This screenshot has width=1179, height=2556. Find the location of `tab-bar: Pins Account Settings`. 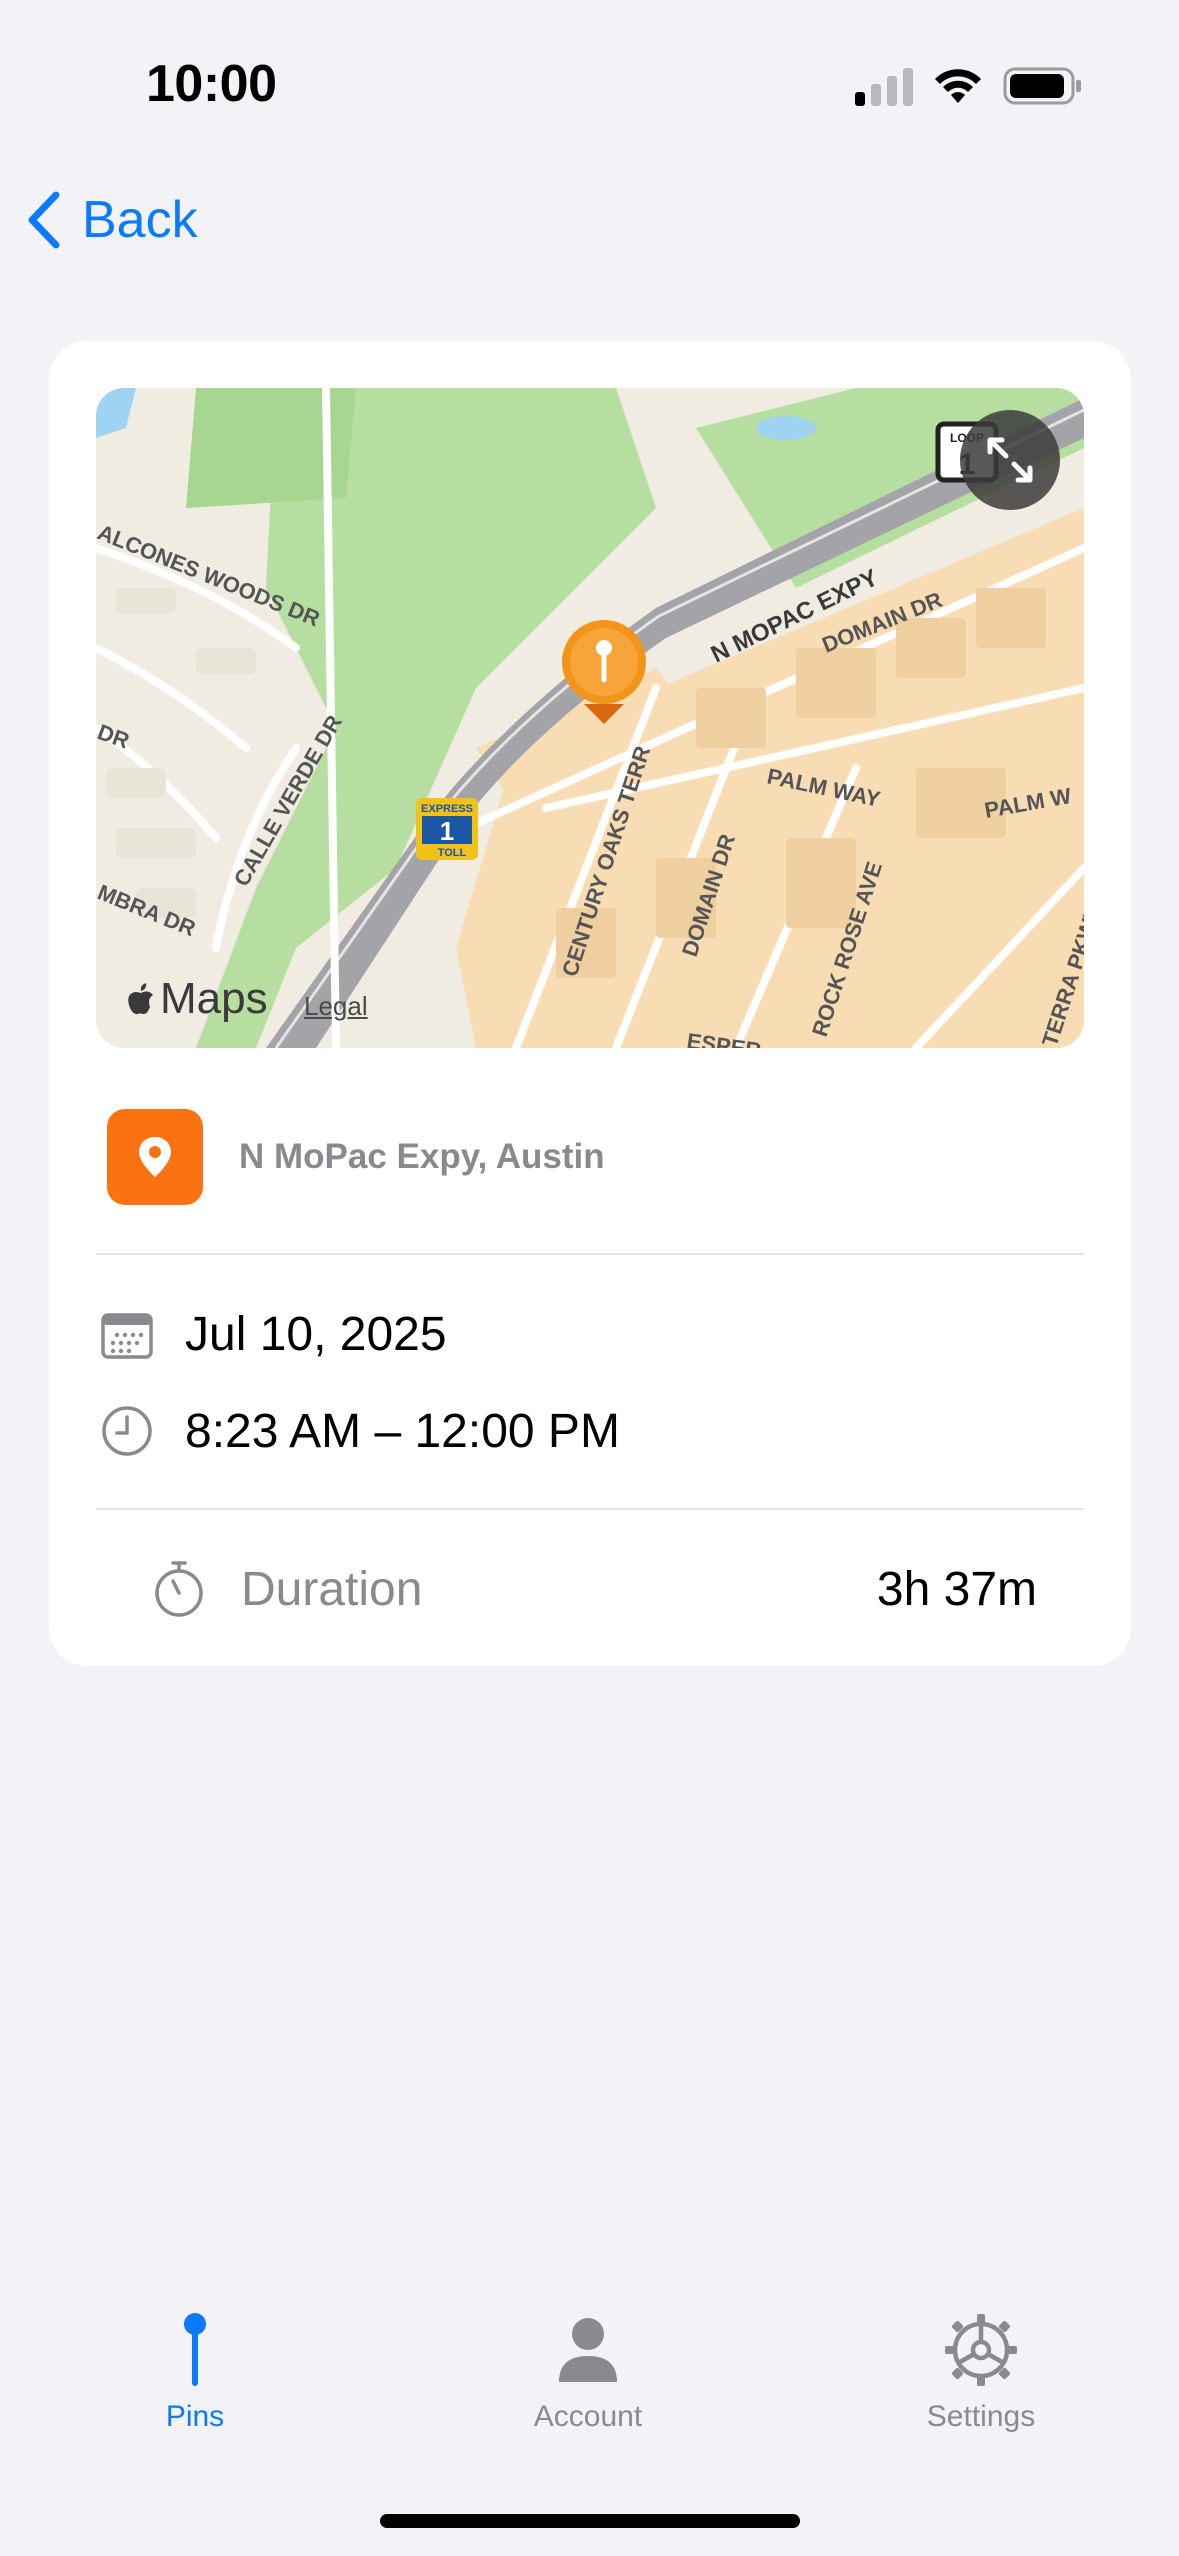

tab-bar: Pins Account Settings is located at coordinates (589, 2390).